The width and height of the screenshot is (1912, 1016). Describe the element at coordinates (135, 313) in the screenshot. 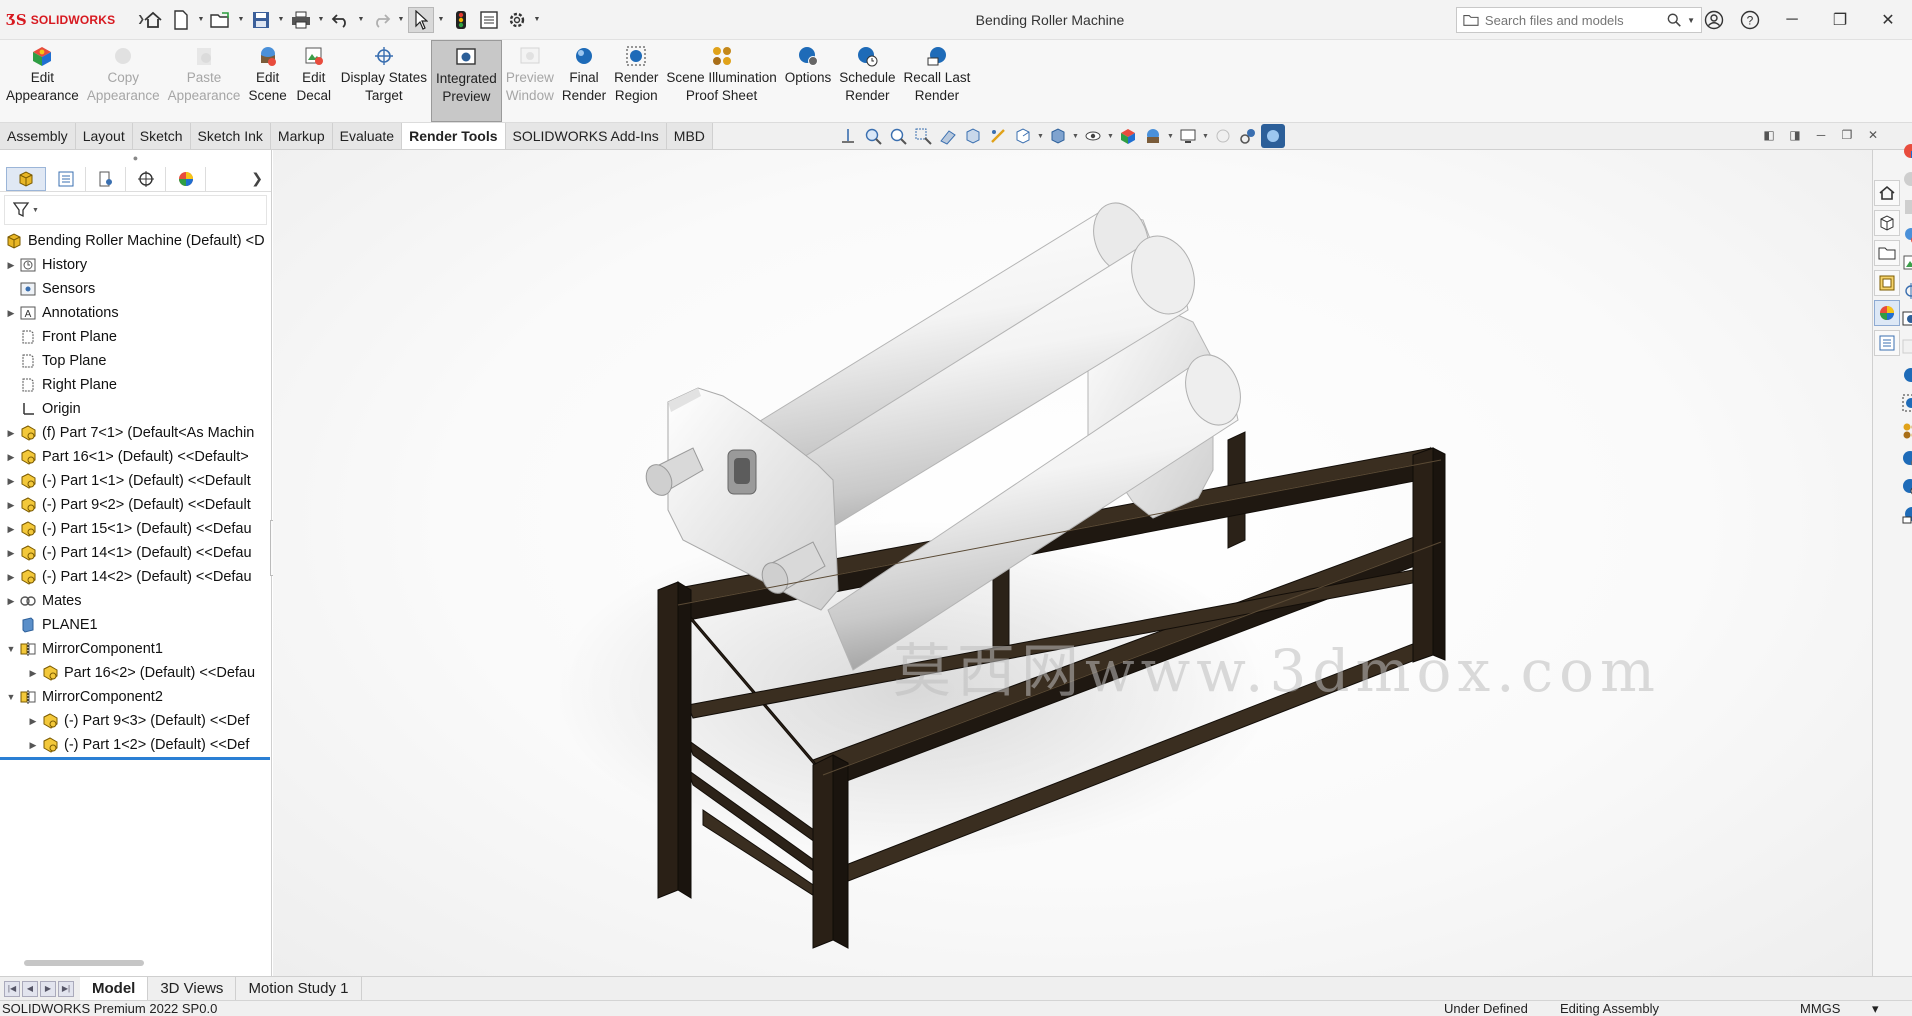

I see `tree-item: ▶ A Annotations` at that location.